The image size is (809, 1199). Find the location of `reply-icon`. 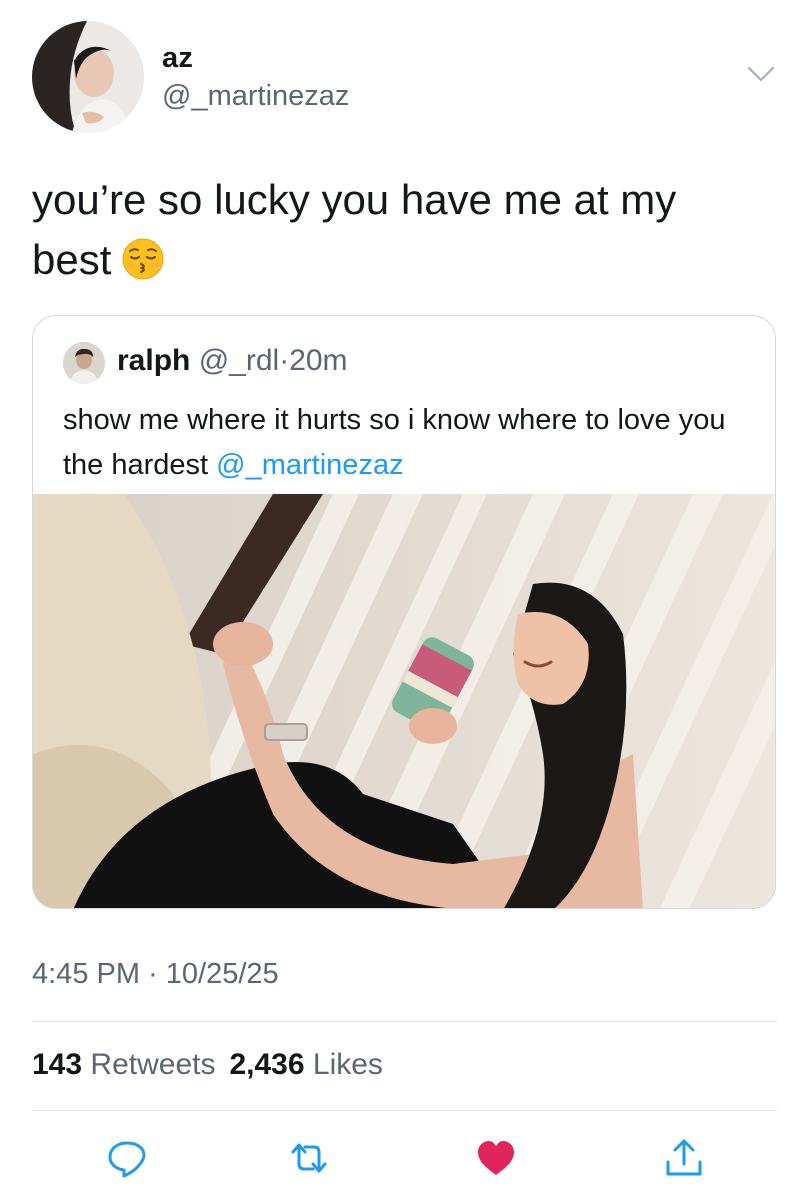

reply-icon is located at coordinates (127, 1159).